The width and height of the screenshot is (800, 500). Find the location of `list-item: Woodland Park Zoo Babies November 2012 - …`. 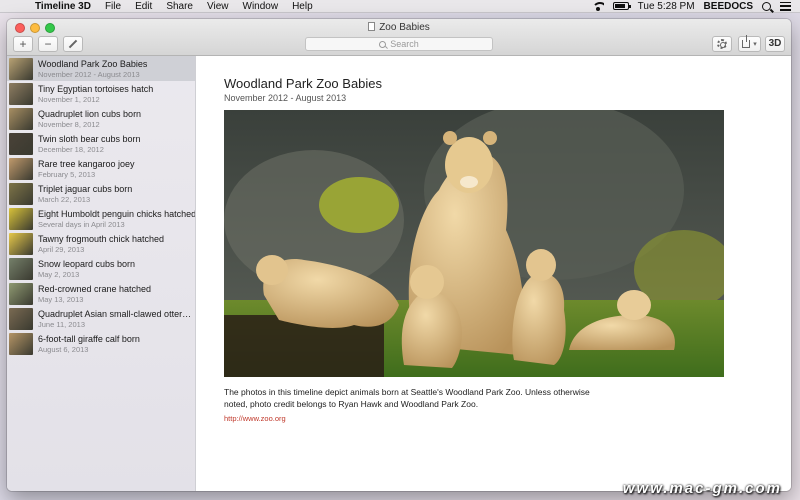

list-item: Woodland Park Zoo Babies November 2012 - … is located at coordinates (101, 68).